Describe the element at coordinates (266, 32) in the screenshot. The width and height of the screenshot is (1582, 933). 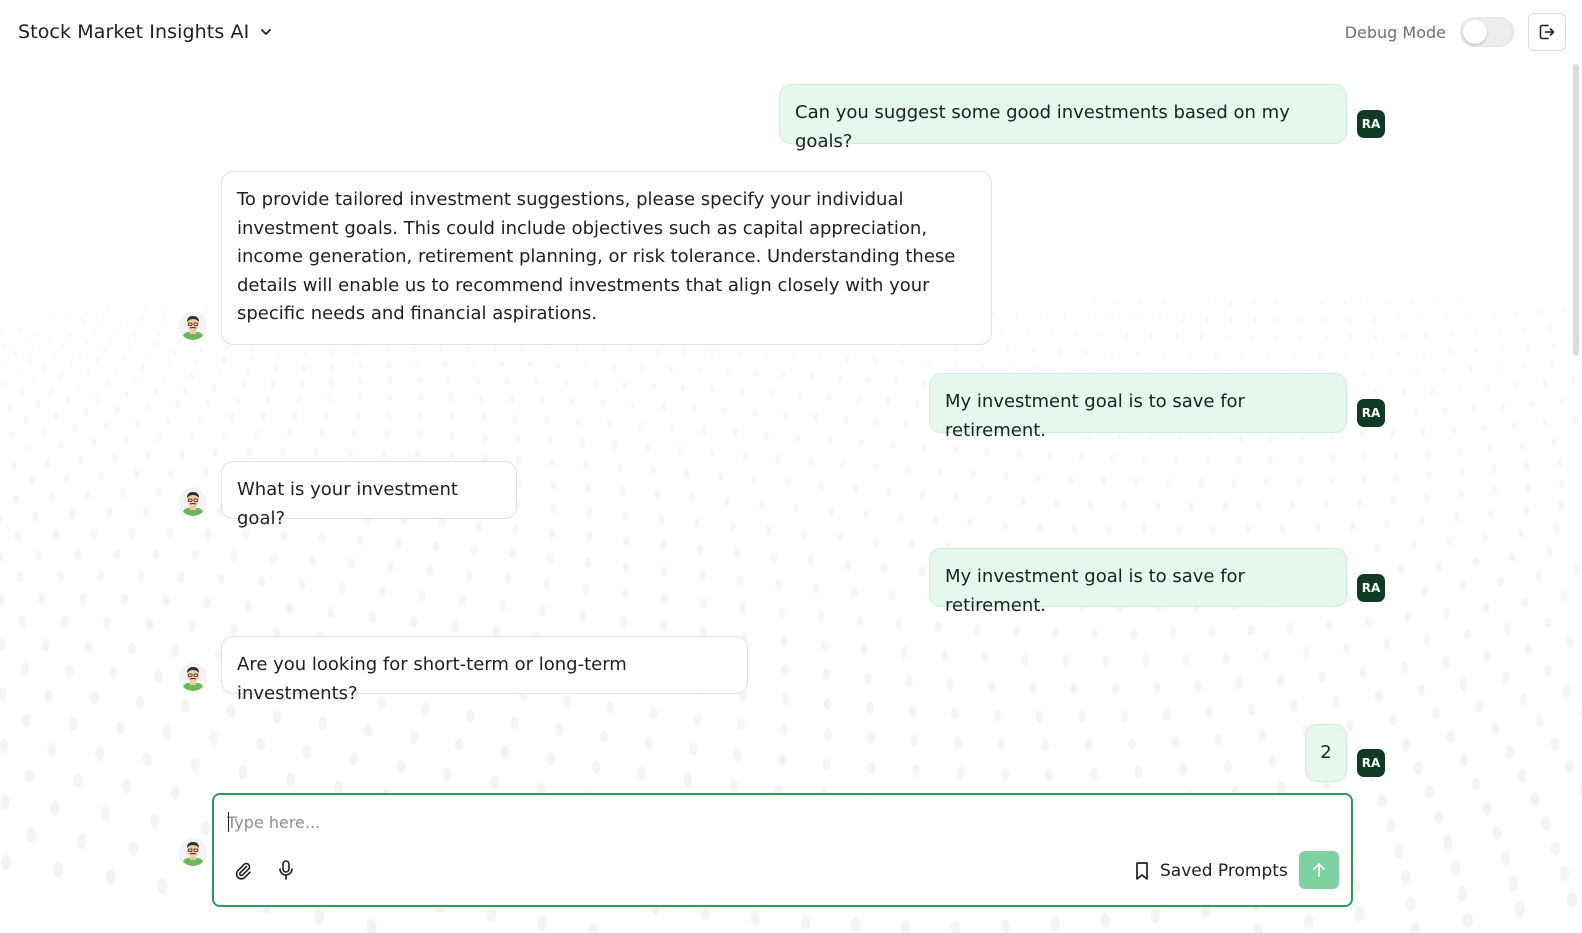
I see `chevron-down-icon` at that location.